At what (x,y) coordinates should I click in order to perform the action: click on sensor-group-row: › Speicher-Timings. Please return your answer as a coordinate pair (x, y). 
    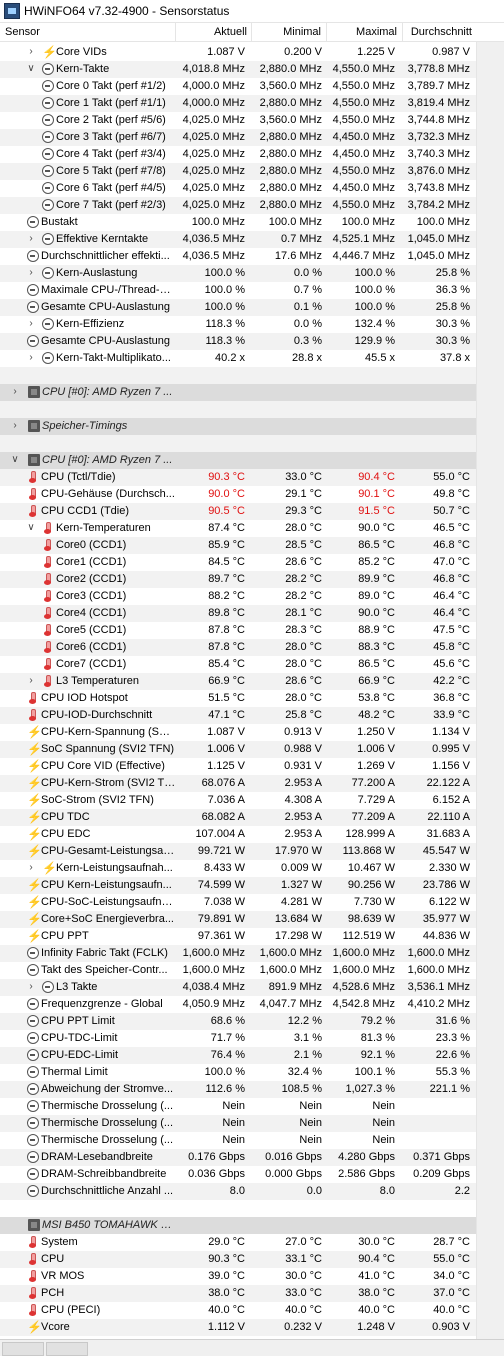
    Looking at the image, I should click on (238, 426).